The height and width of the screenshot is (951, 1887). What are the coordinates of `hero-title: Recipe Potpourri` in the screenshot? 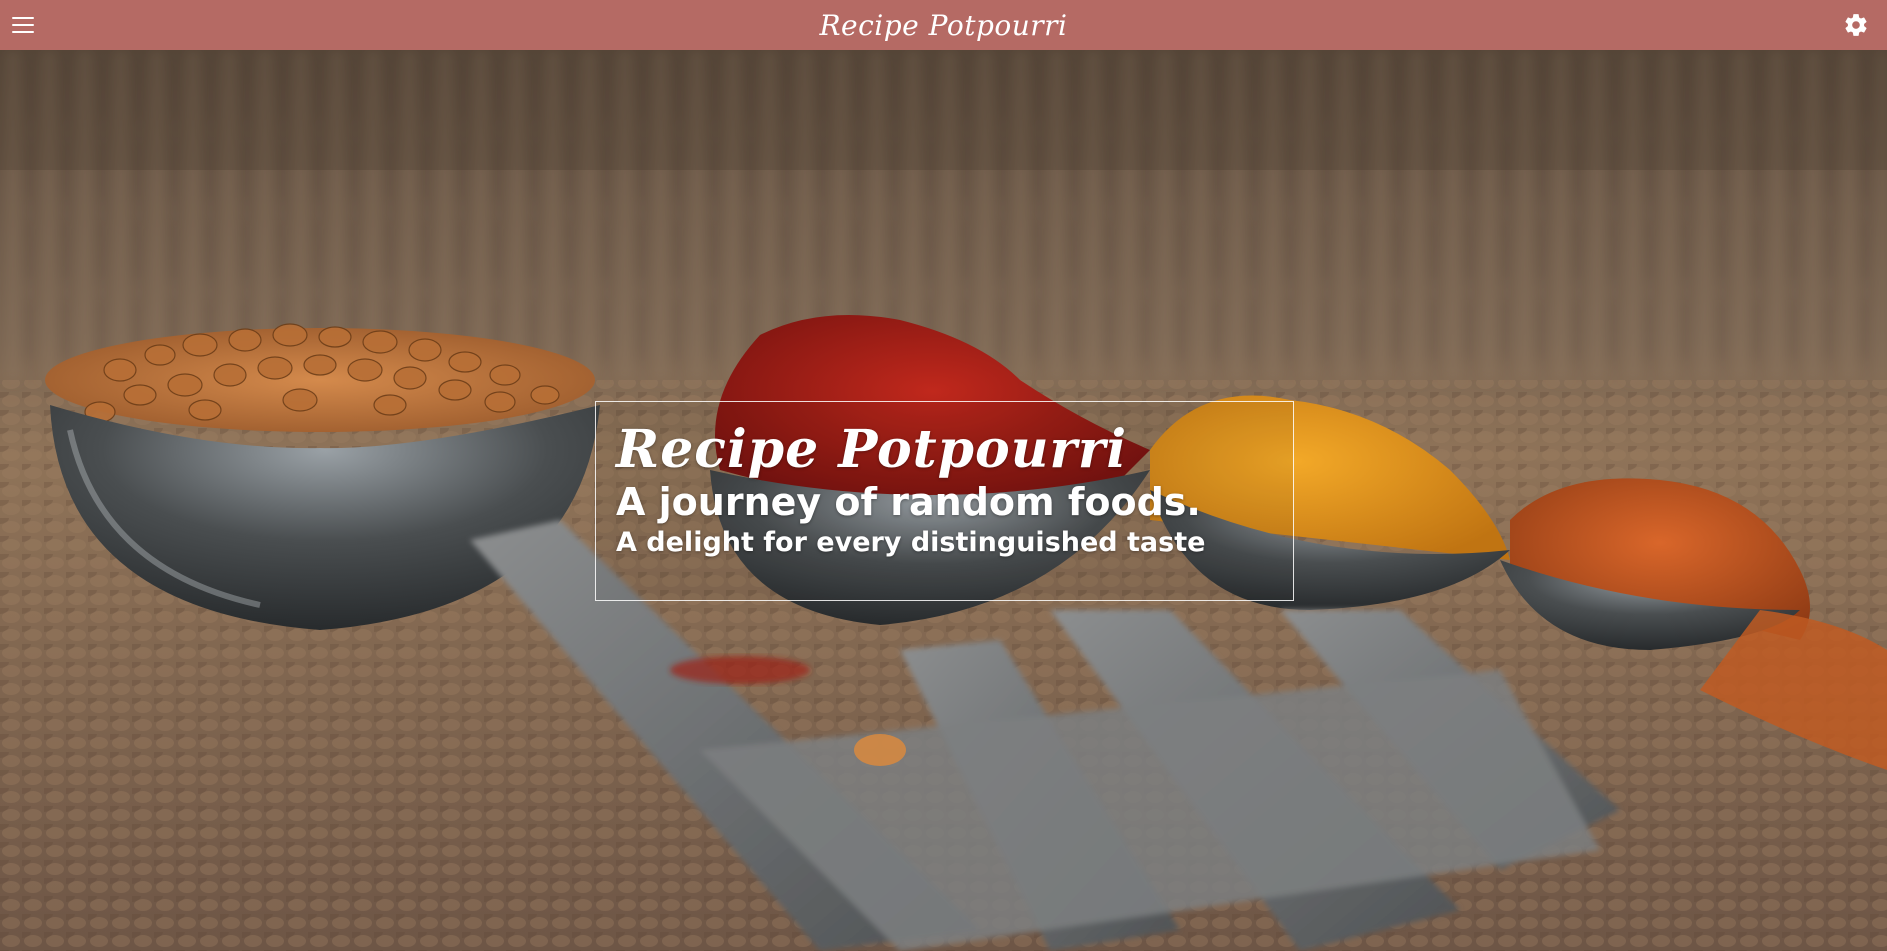 It's located at (872, 449).